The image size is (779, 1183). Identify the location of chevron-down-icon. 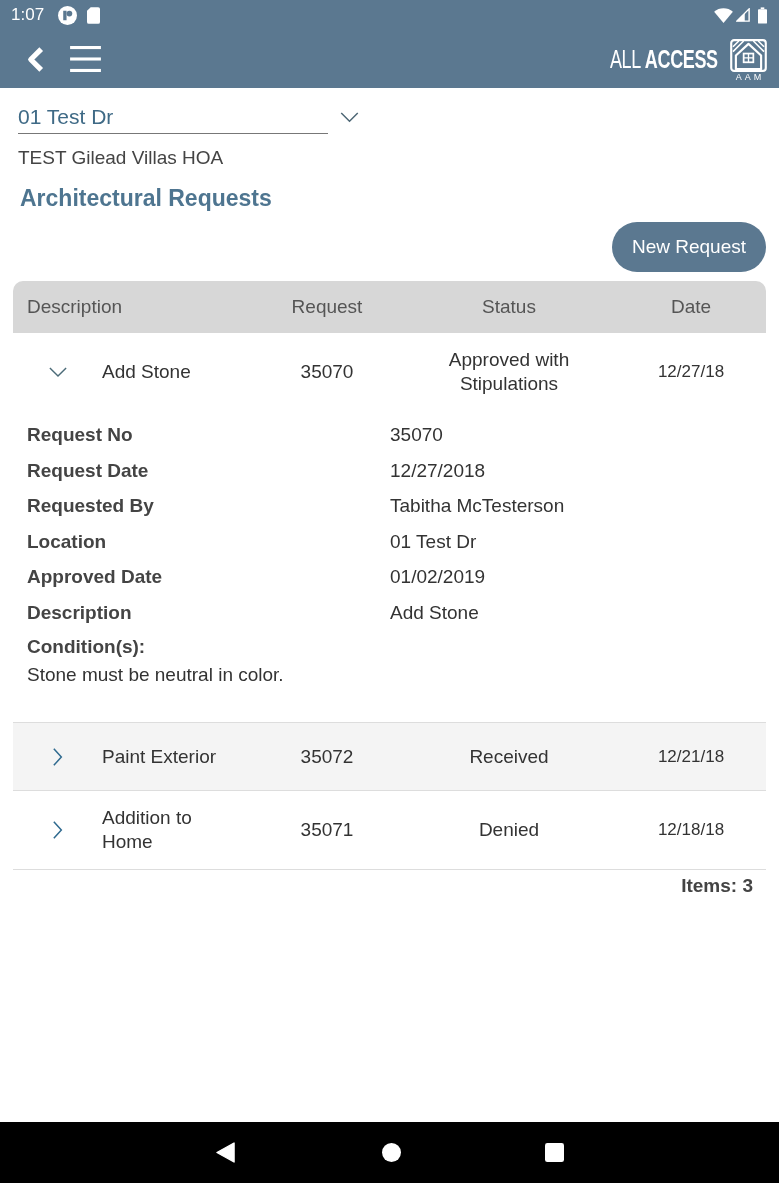
(57, 372).